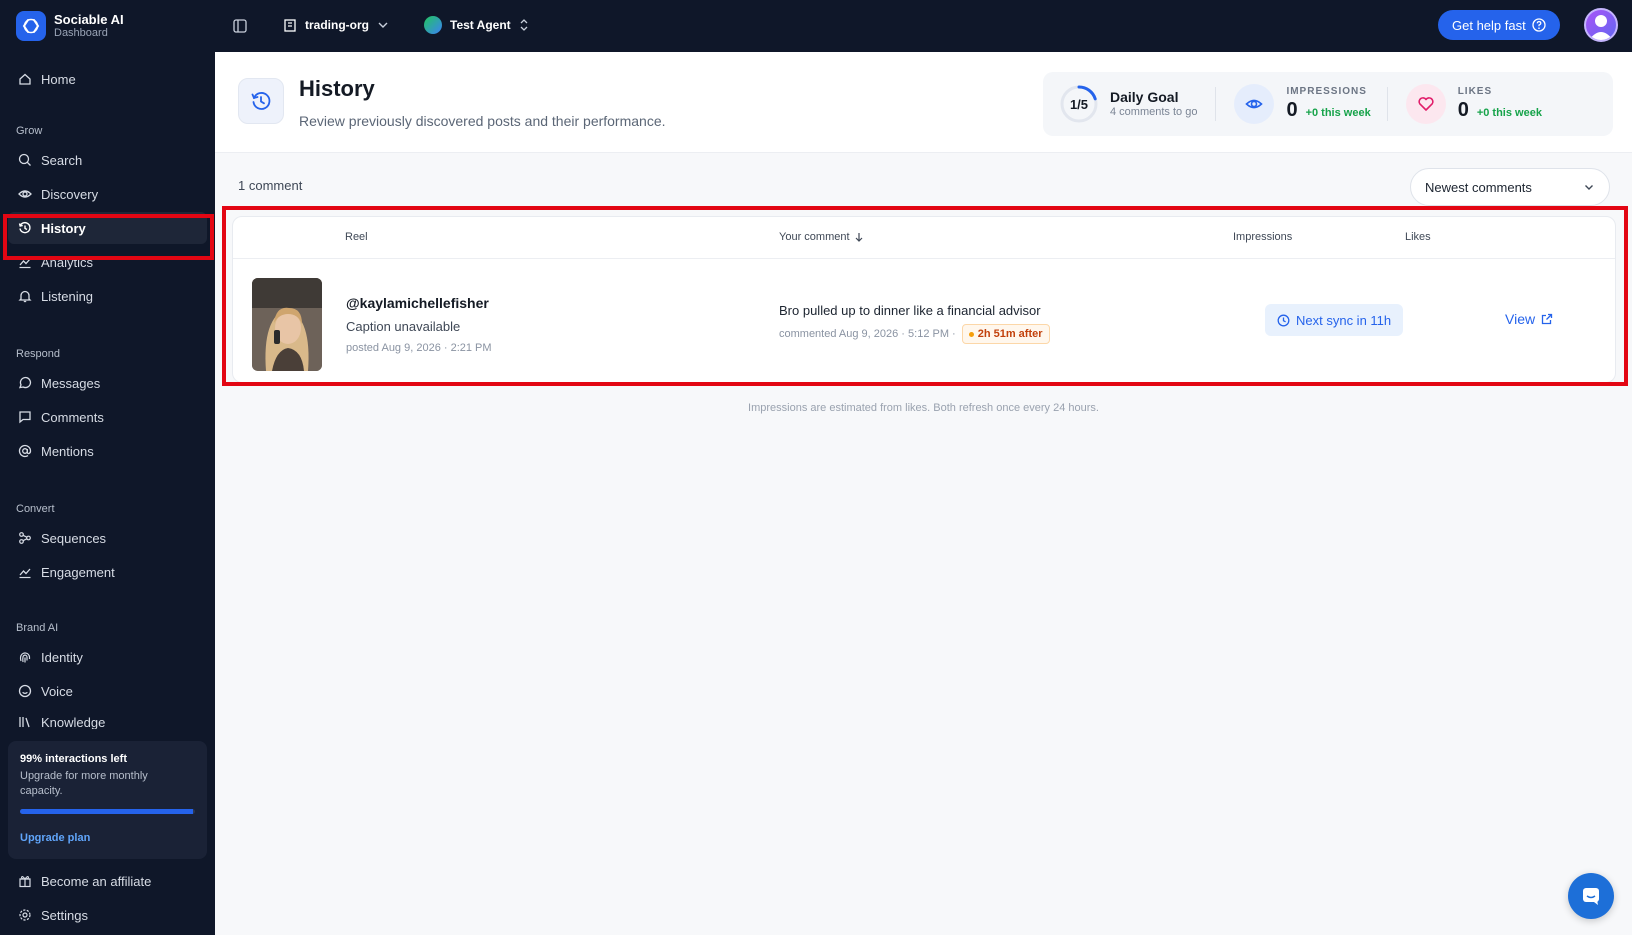 The height and width of the screenshot is (935, 1632). Describe the element at coordinates (78, 572) in the screenshot. I see `sidebar-item-label: Engagement` at that location.